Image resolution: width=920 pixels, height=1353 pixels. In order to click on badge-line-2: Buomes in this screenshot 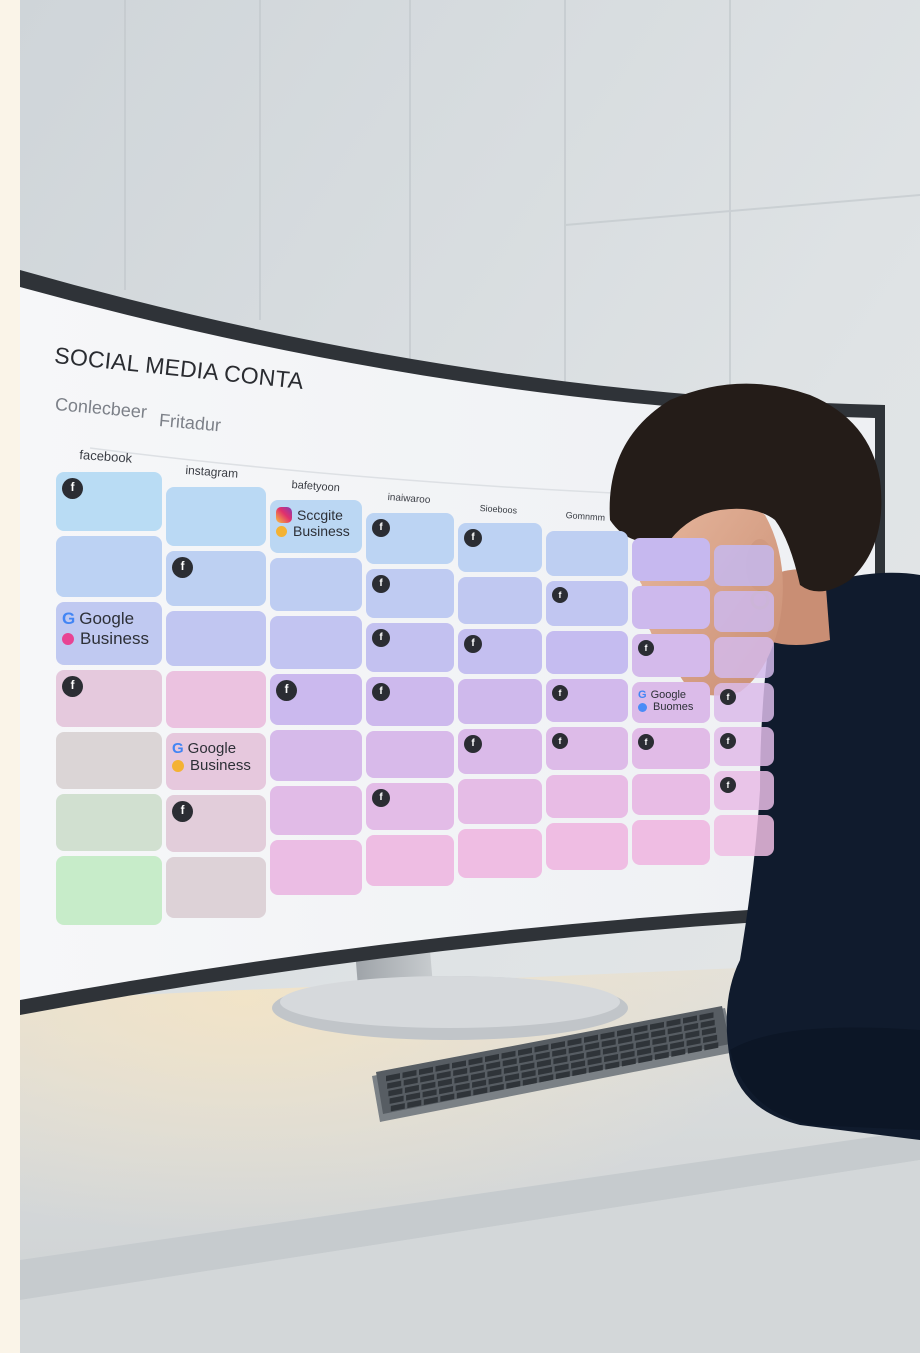, I will do `click(665, 707)`.